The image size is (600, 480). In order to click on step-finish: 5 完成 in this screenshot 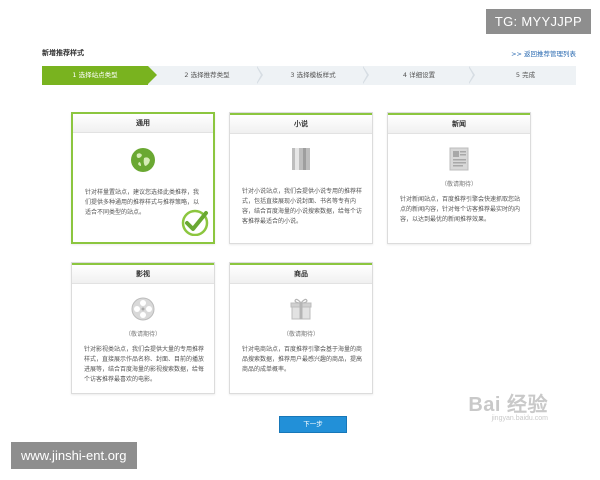, I will do `click(525, 75)`.